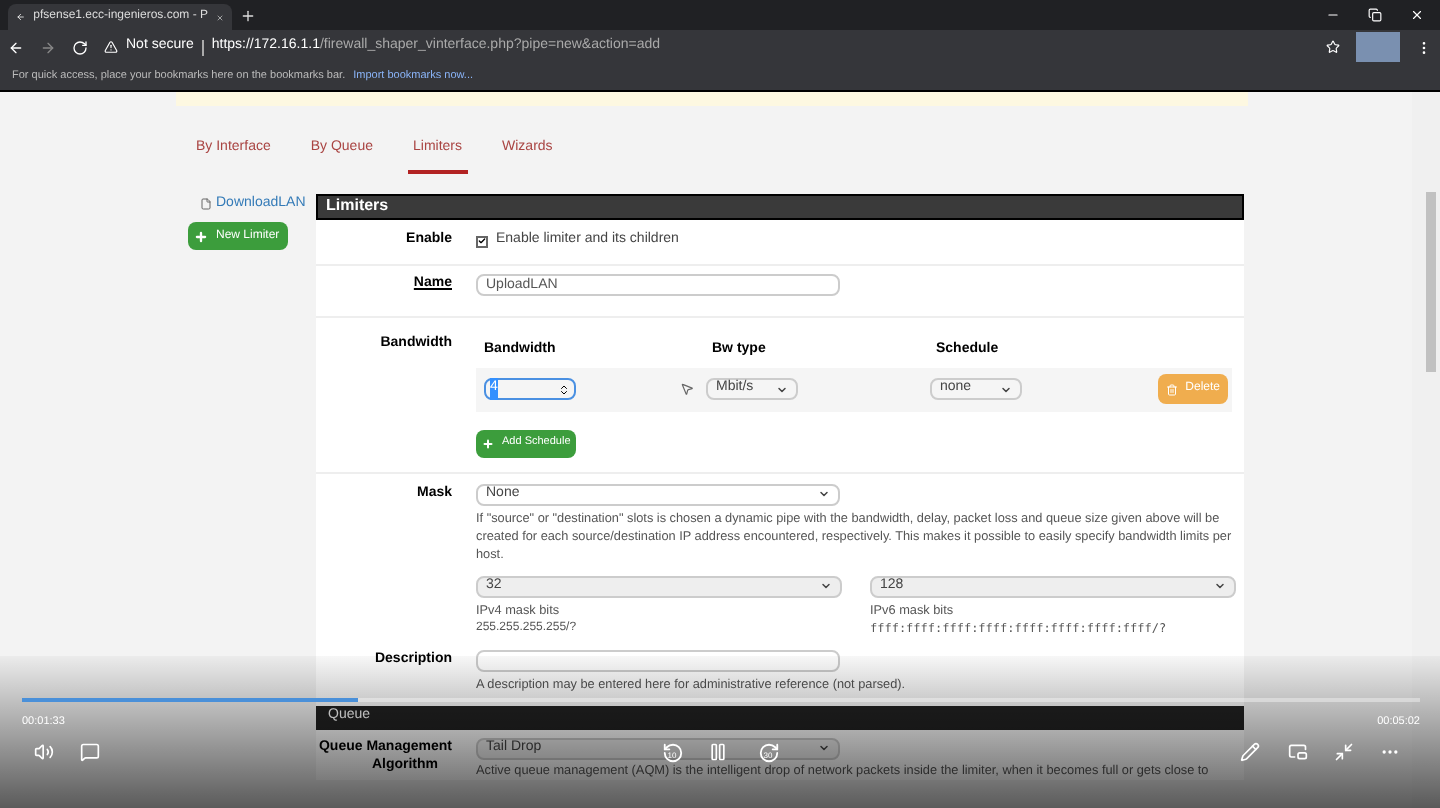 The height and width of the screenshot is (808, 1440). What do you see at coordinates (16, 47) in the screenshot?
I see `back-icon` at bounding box center [16, 47].